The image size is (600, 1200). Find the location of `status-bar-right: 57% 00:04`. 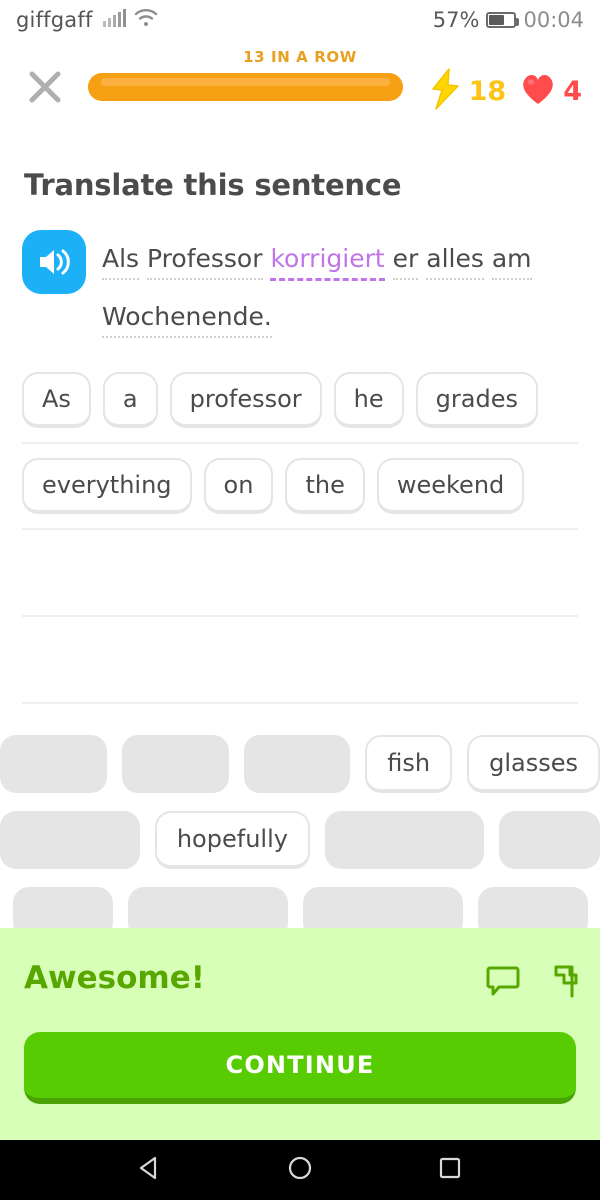

status-bar-right: 57% 00:04 is located at coordinates (508, 20).